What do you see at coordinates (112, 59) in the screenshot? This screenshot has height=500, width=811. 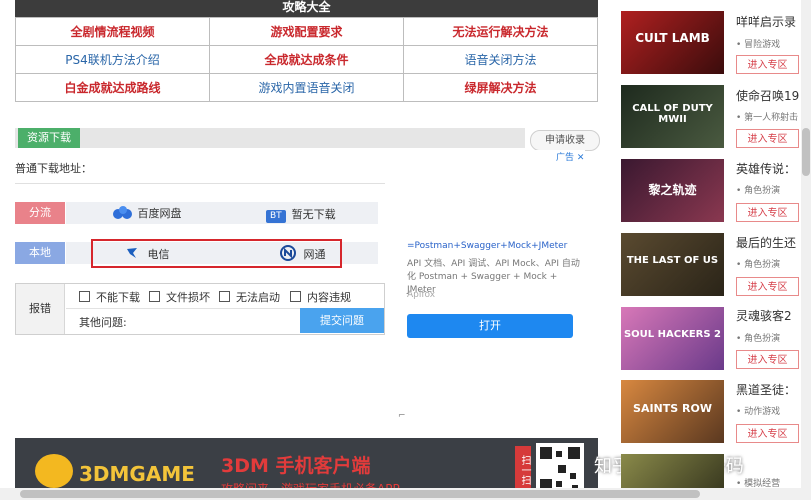 I see `guide-link: PS4联机方法介绍` at bounding box center [112, 59].